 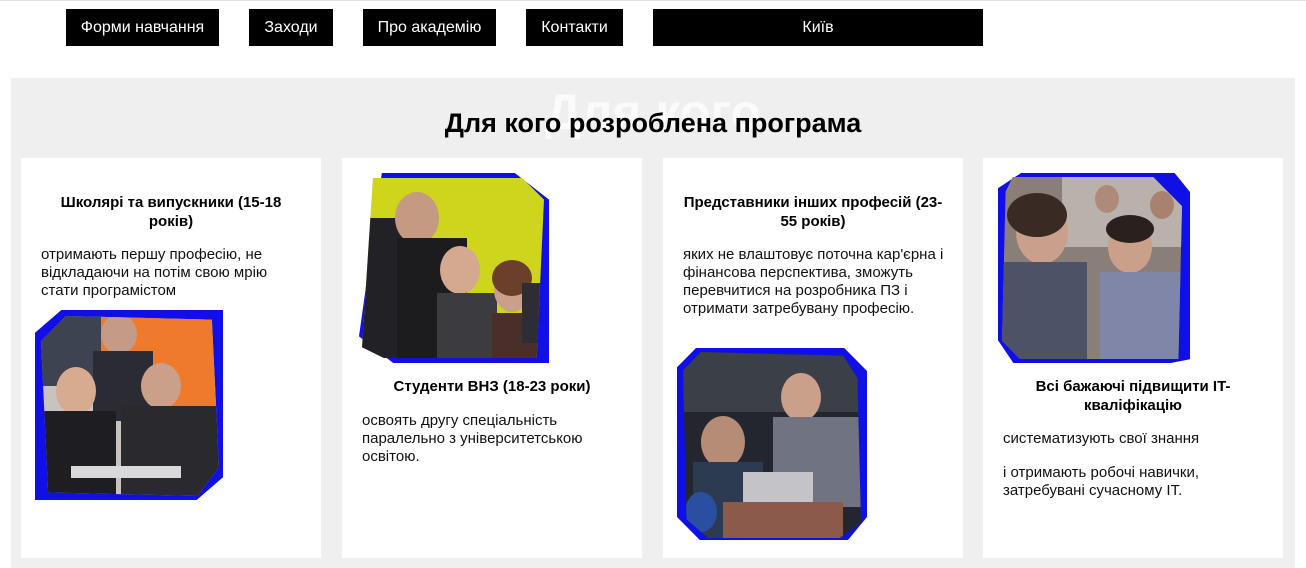 I want to click on students-at-laptop-photo, so click(x=130, y=406).